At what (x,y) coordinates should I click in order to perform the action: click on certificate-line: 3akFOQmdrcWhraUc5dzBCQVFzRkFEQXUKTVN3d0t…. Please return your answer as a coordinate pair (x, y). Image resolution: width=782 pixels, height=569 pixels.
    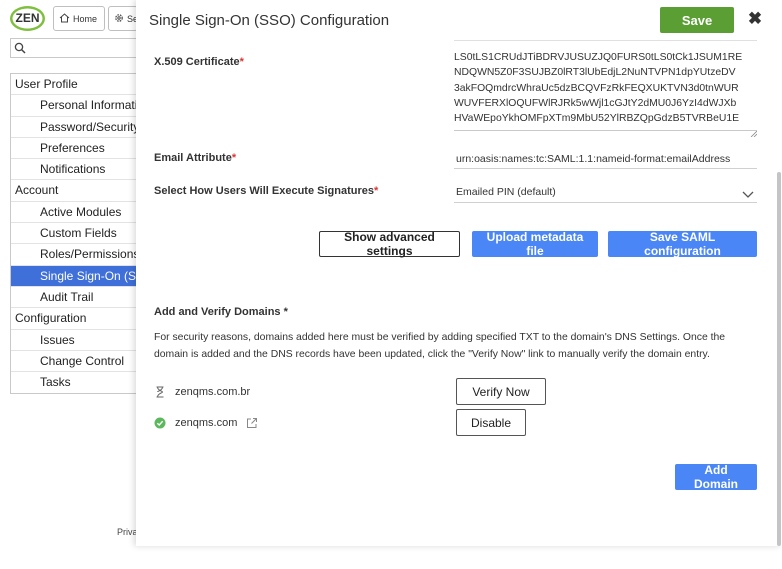
    Looking at the image, I should click on (596, 88).